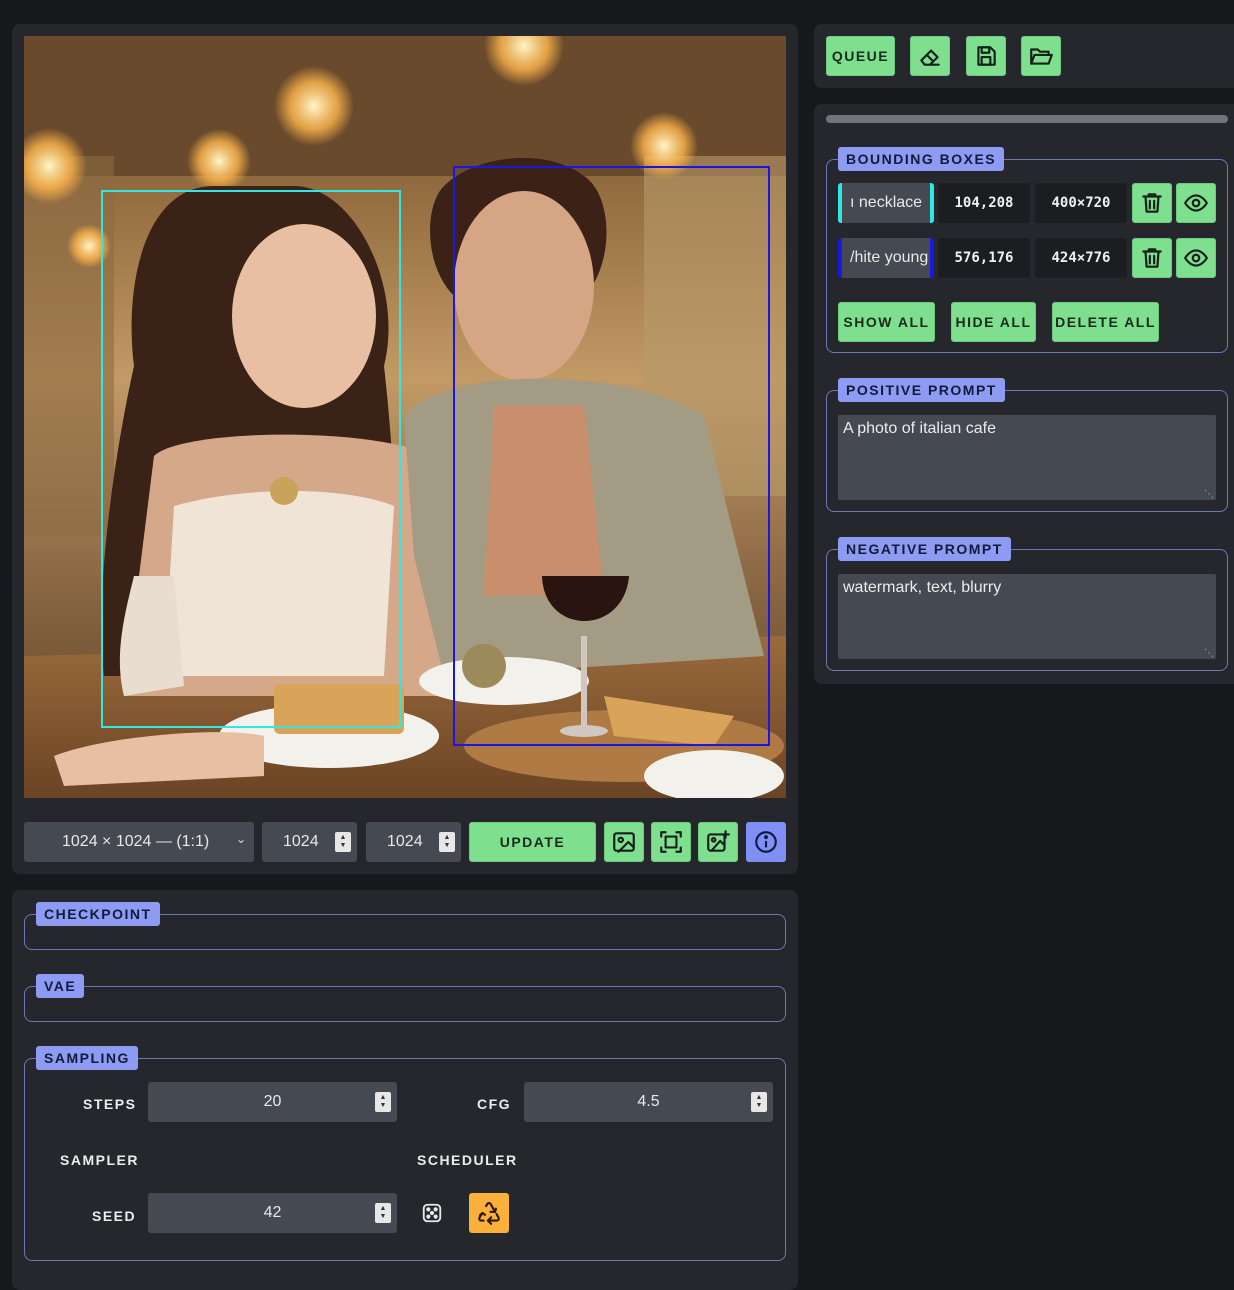  I want to click on steps-input: 20 ▲ ▼, so click(272, 1102).